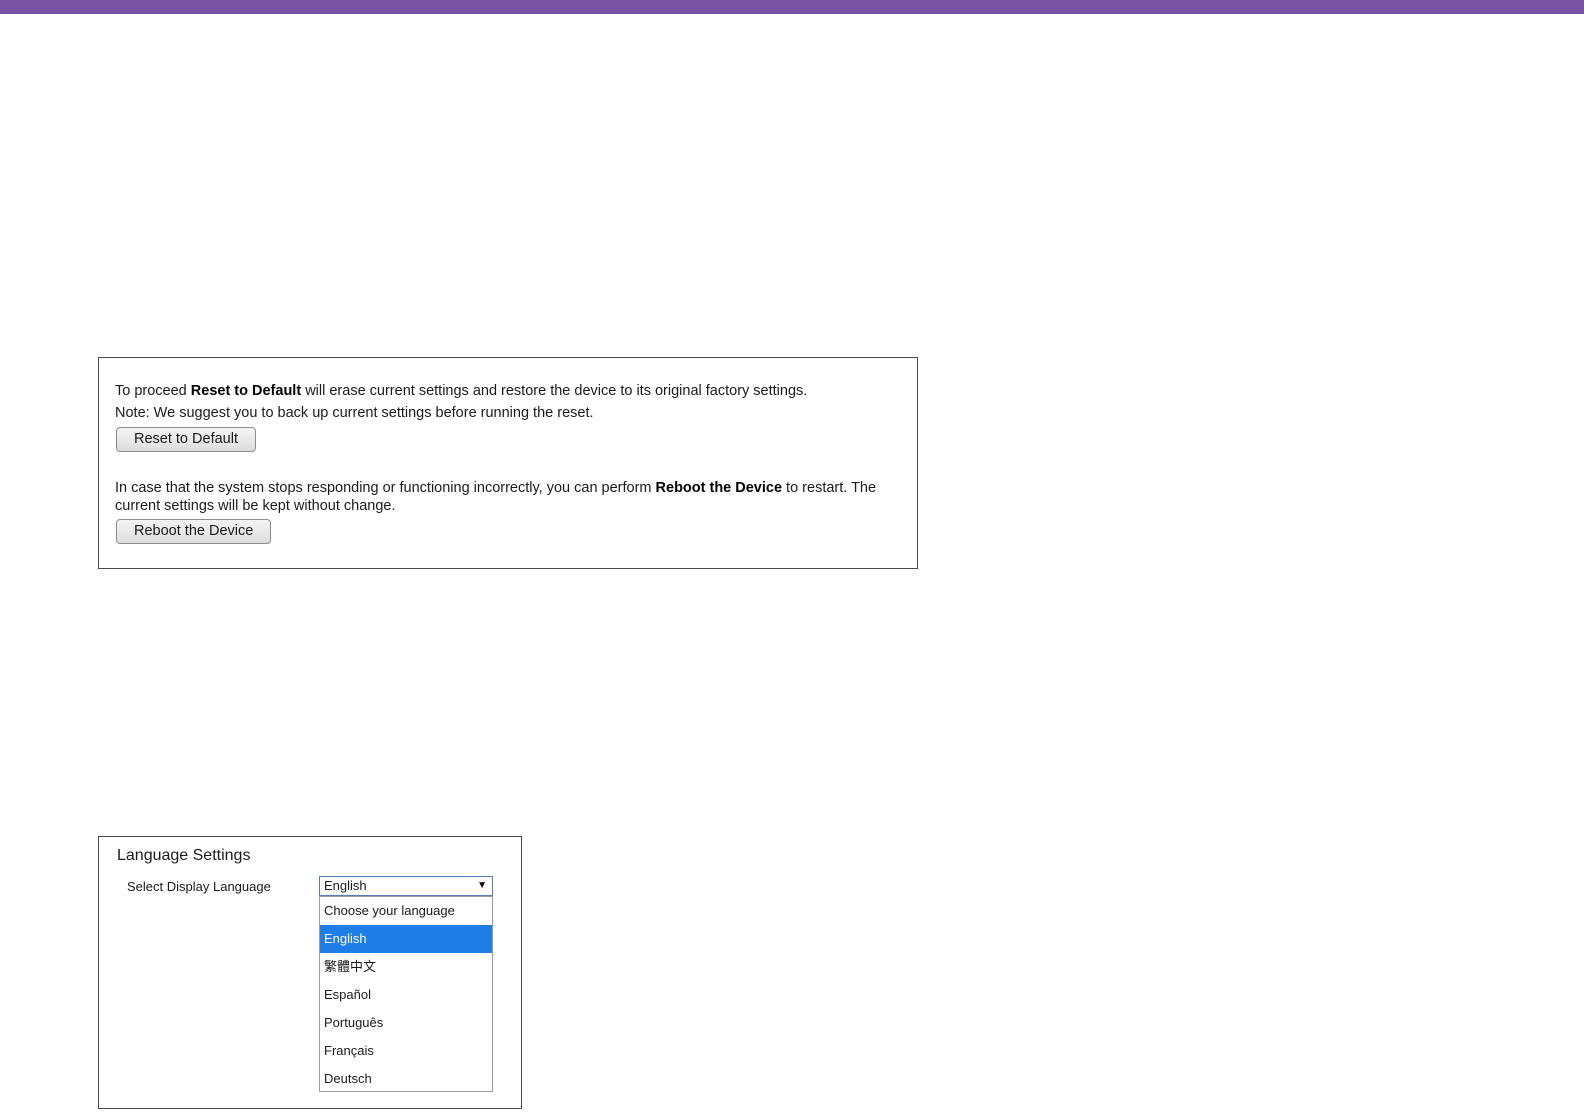 This screenshot has width=1584, height=1120. Describe the element at coordinates (184, 855) in the screenshot. I see `language-settings-title: Language Settings` at that location.